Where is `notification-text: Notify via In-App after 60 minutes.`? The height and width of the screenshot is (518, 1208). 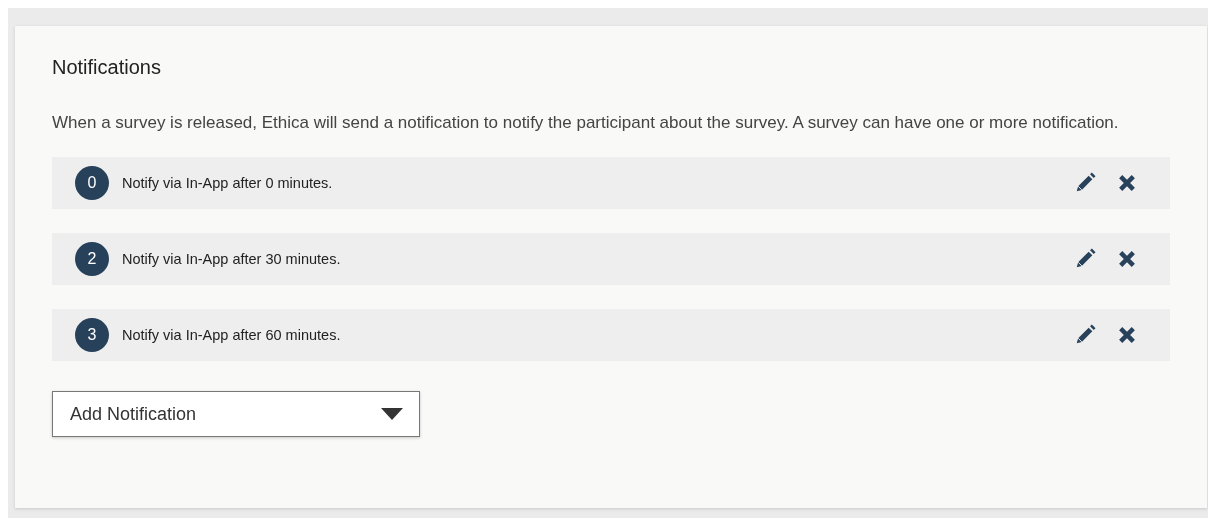 notification-text: Notify via In-App after 60 minutes. is located at coordinates (231, 335).